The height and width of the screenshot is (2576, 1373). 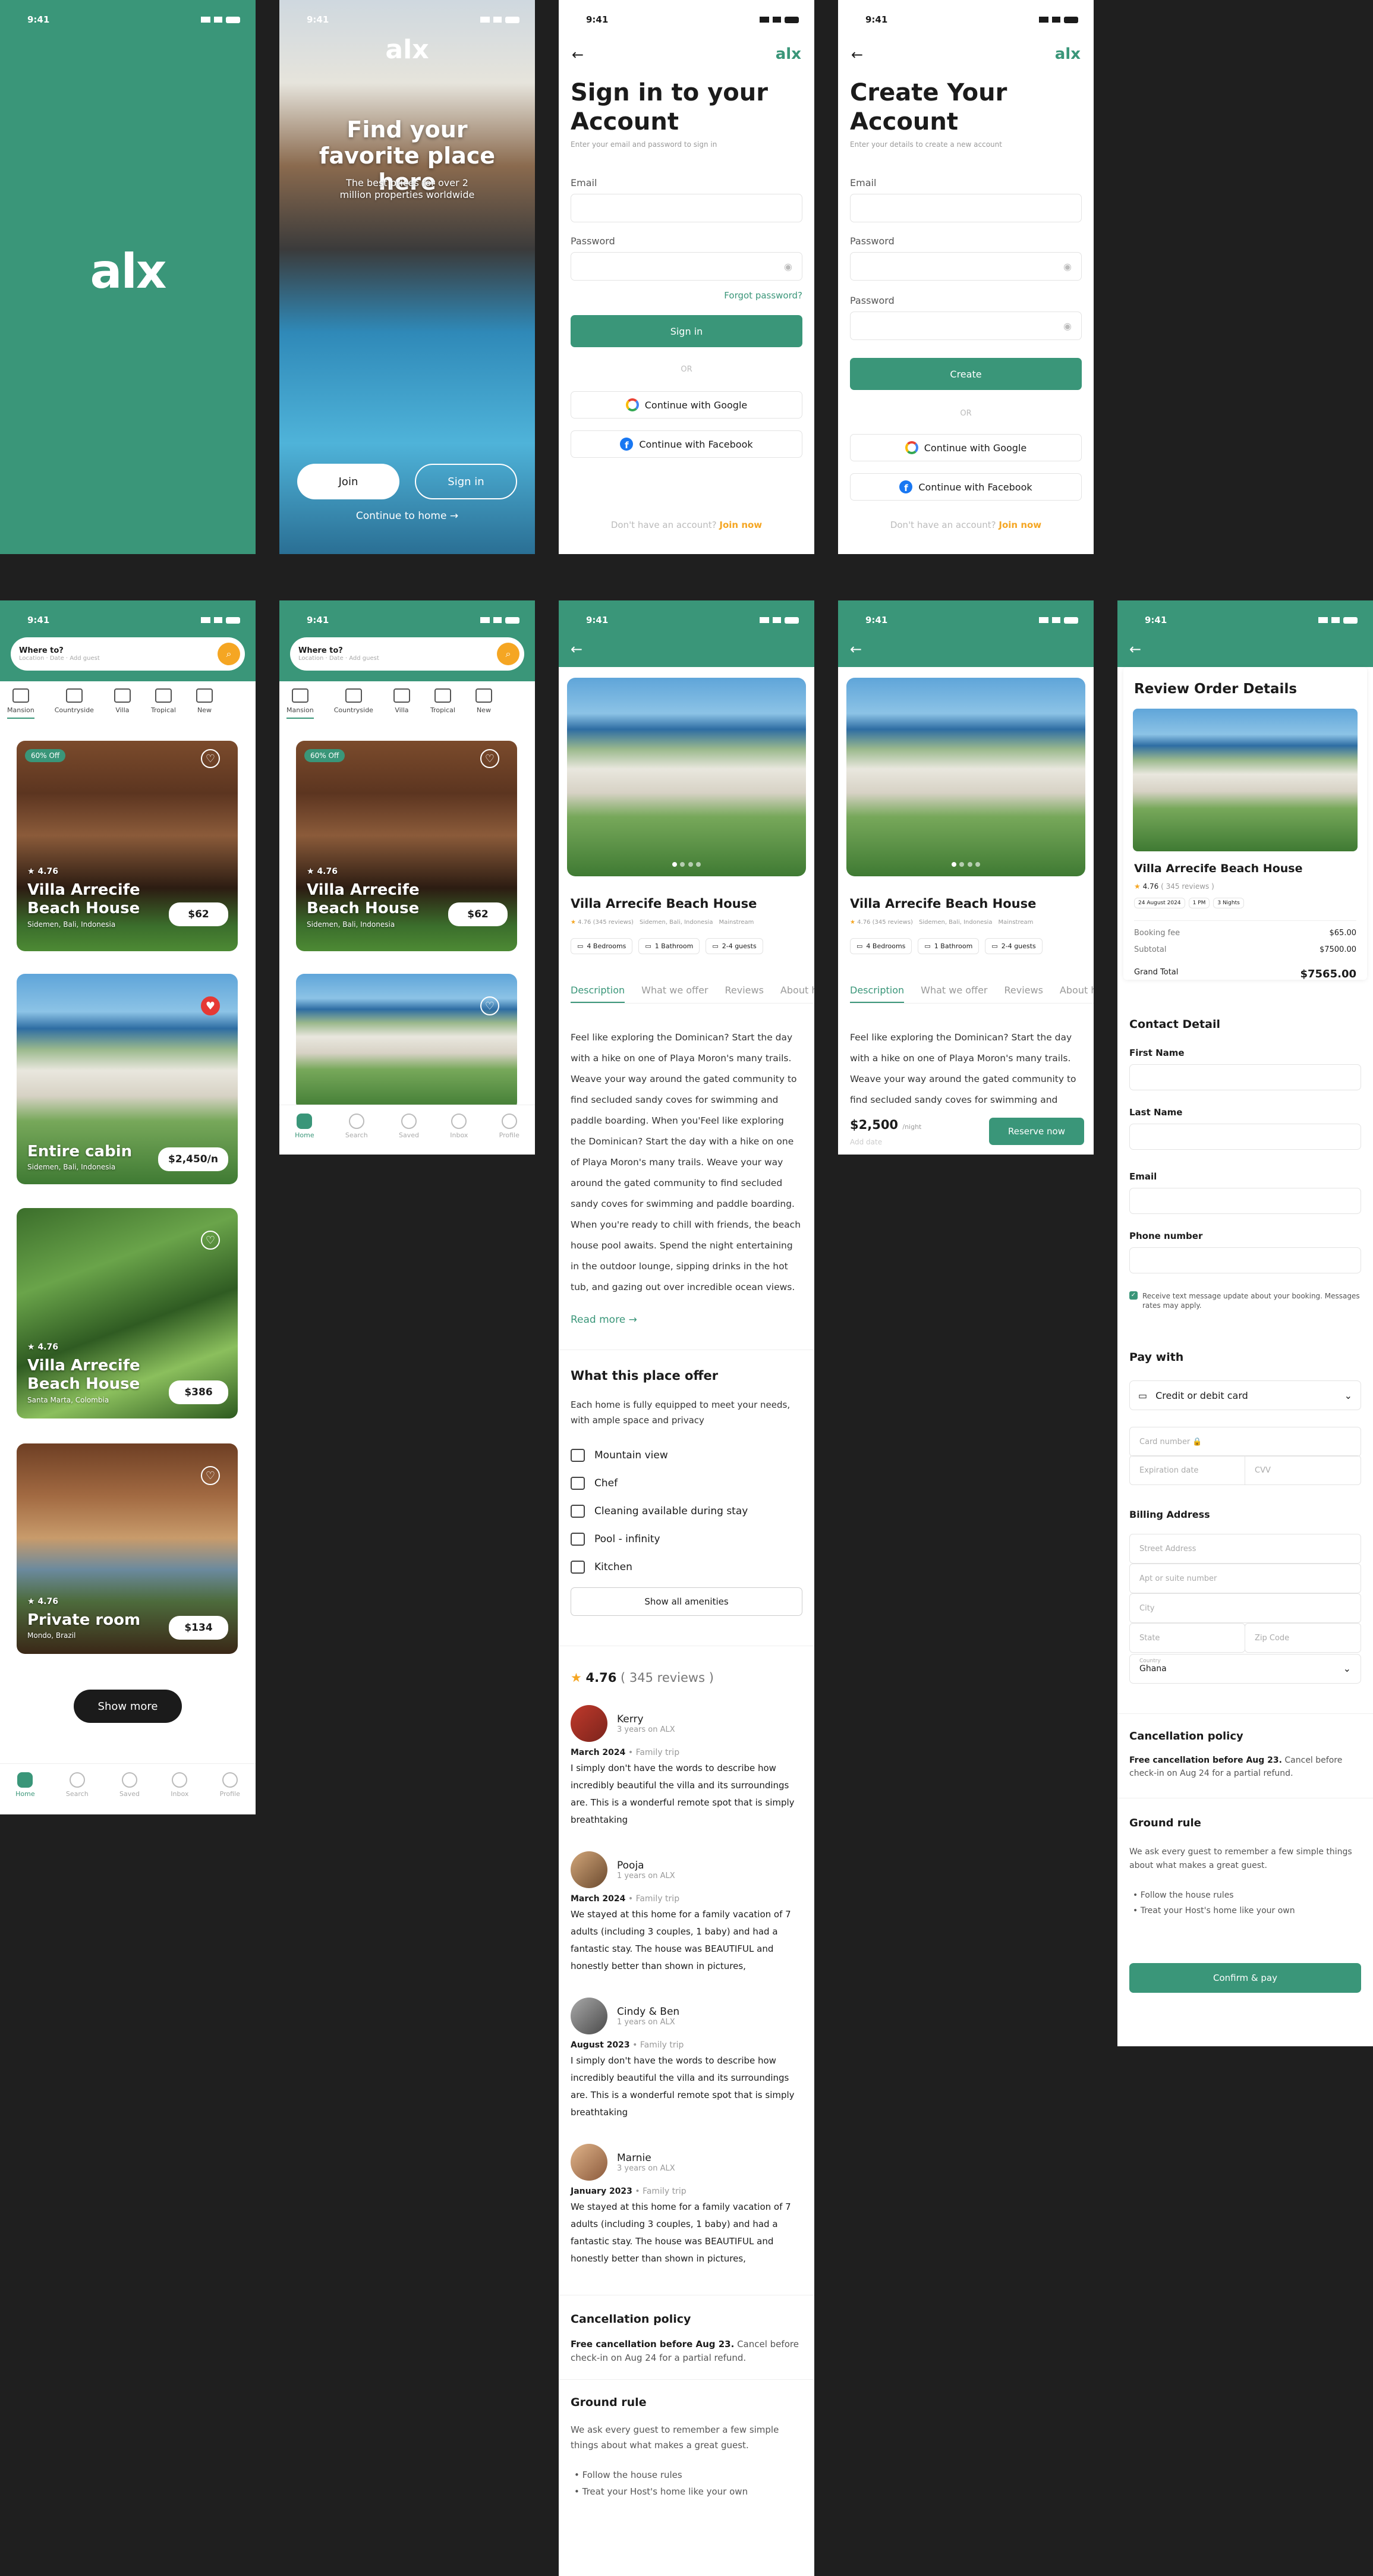 I want to click on add-date-link: Add date, so click(x=866, y=1142).